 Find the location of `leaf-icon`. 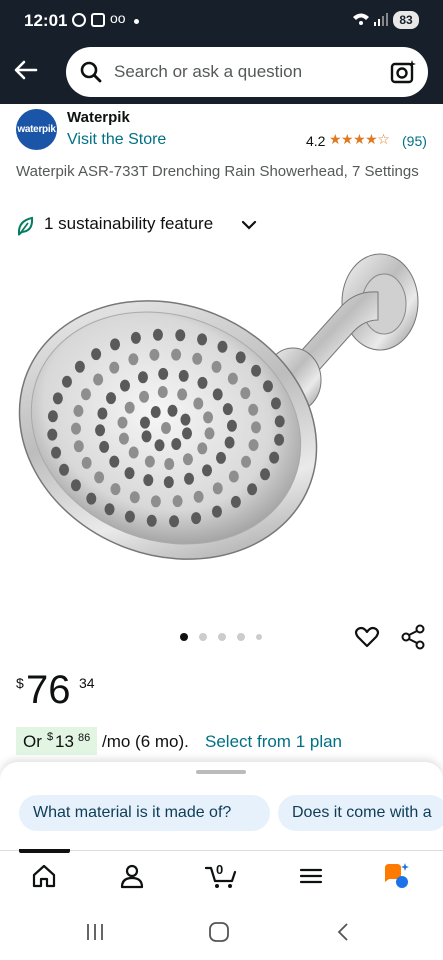

leaf-icon is located at coordinates (25, 226).